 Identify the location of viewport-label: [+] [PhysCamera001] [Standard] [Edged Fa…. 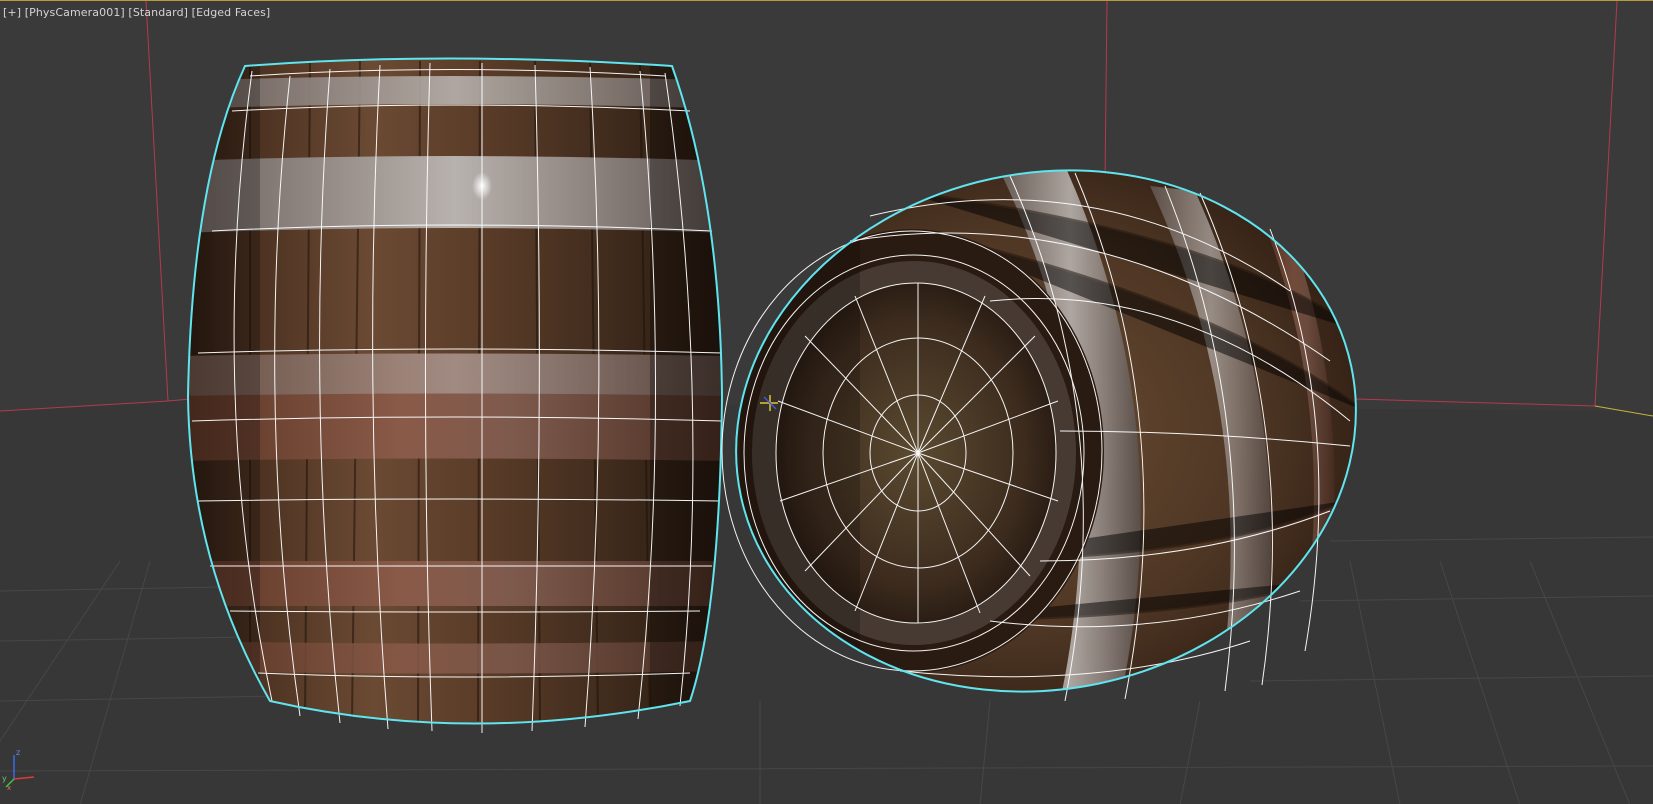
(136, 12).